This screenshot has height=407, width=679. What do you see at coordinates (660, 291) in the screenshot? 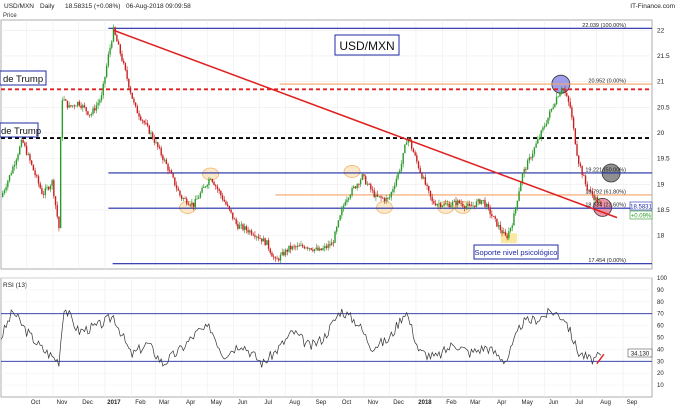
I see `rsi-y-tick-label: 90` at bounding box center [660, 291].